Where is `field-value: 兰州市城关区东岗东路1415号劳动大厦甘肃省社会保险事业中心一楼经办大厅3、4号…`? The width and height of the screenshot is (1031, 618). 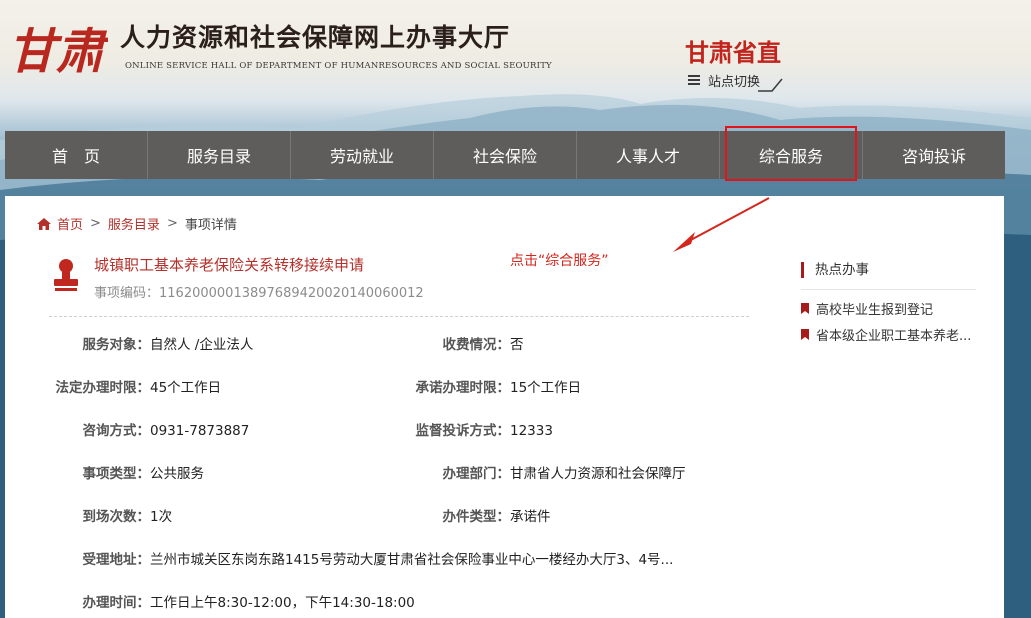
field-value: 兰州市城关区东岗东路1415号劳动大厦甘肃省社会保险事业中心一楼经办大厅3、4号… is located at coordinates (412, 560).